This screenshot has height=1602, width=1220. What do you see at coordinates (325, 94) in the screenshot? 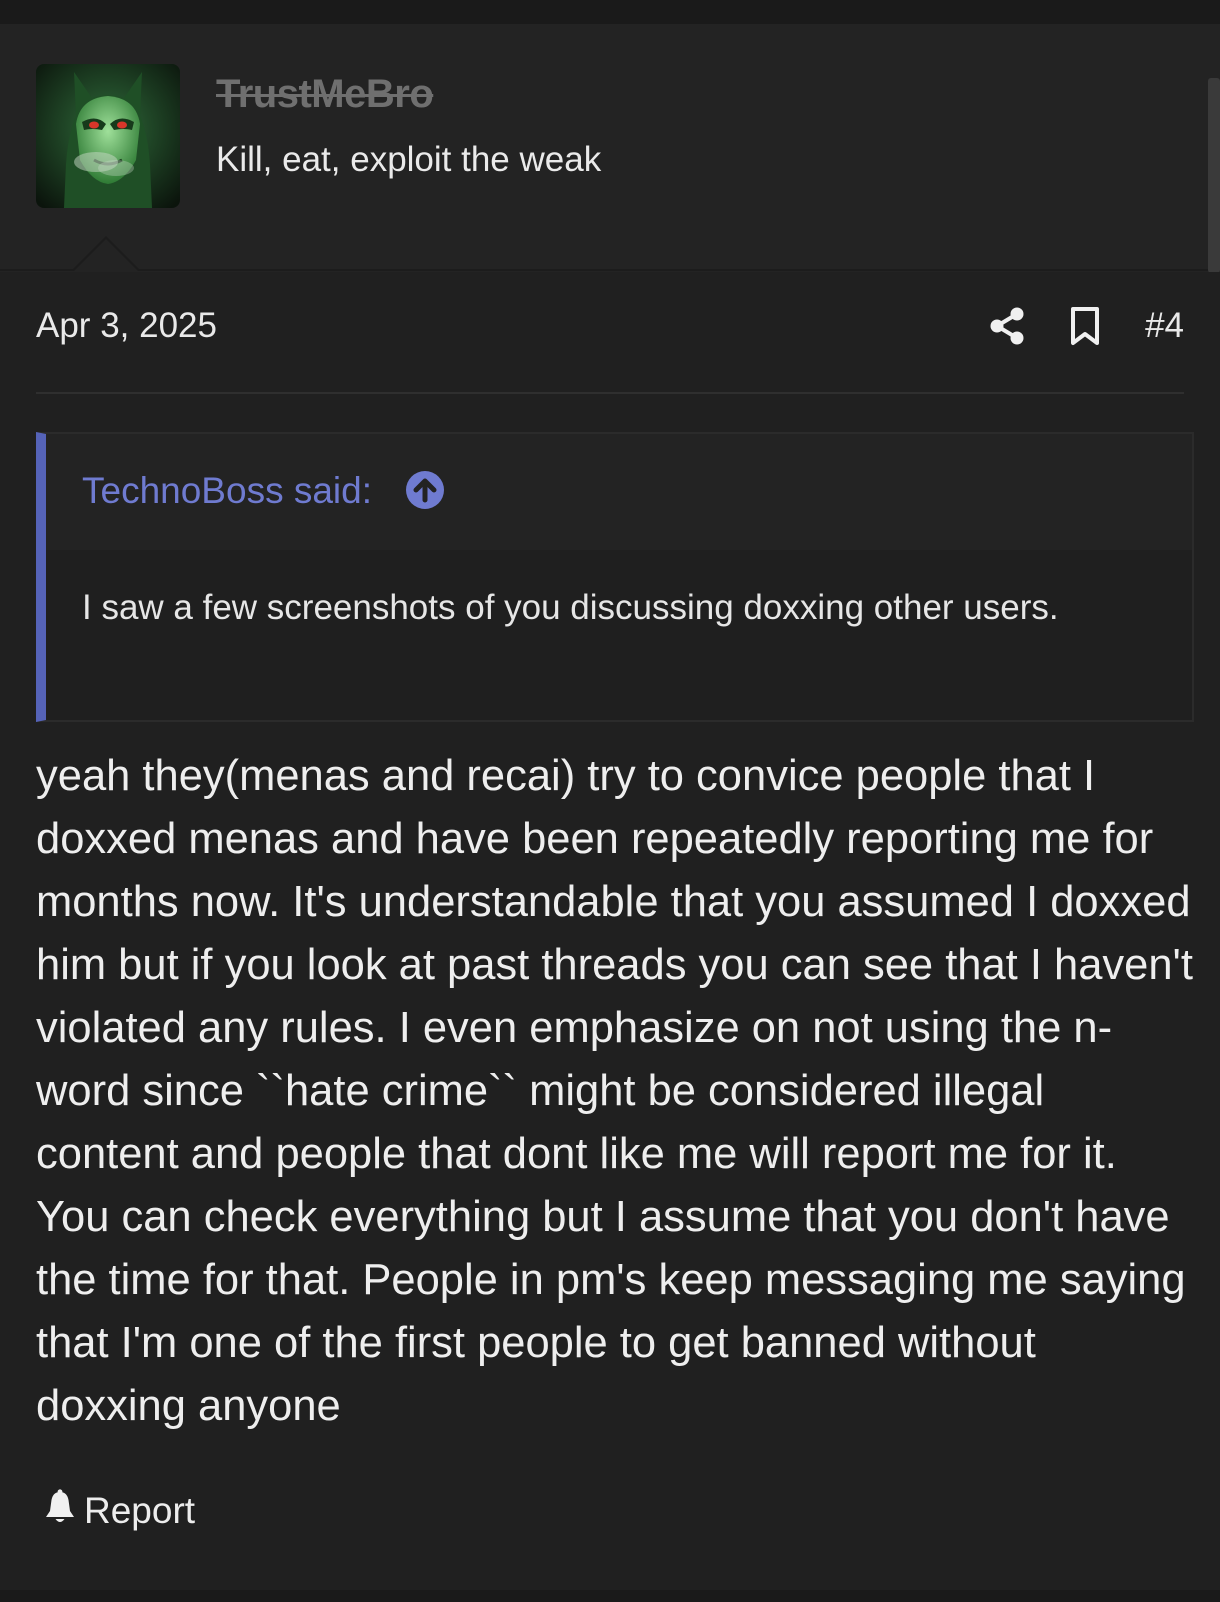
I see `username: TrustMeBro` at bounding box center [325, 94].